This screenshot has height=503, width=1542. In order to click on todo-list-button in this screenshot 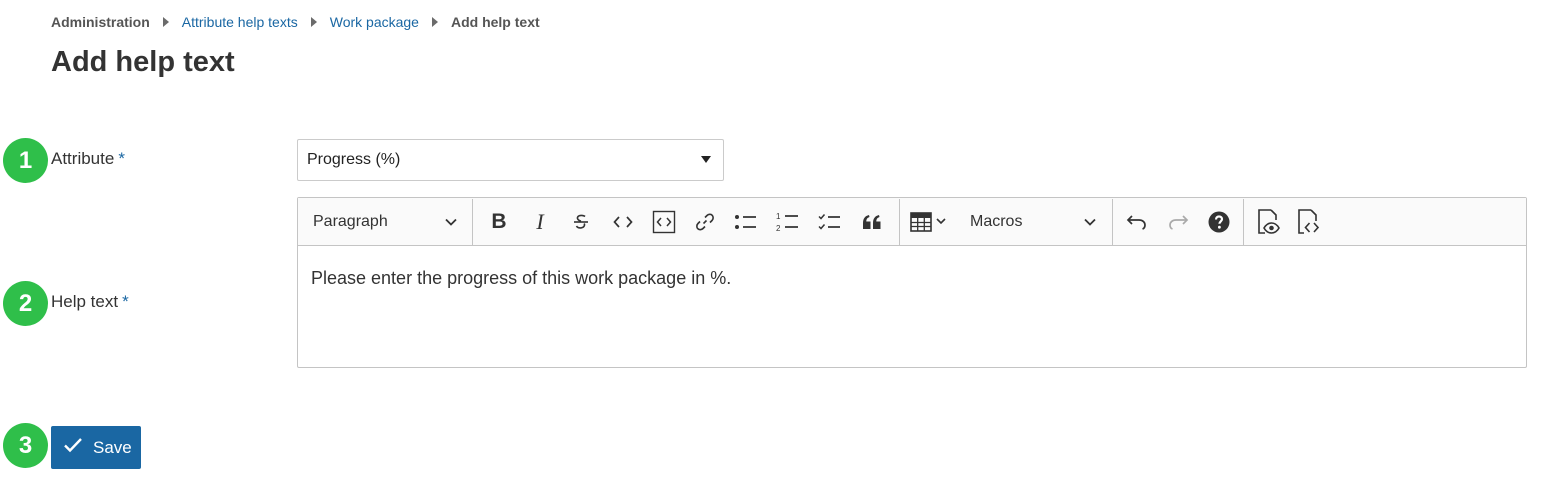, I will do `click(830, 222)`.